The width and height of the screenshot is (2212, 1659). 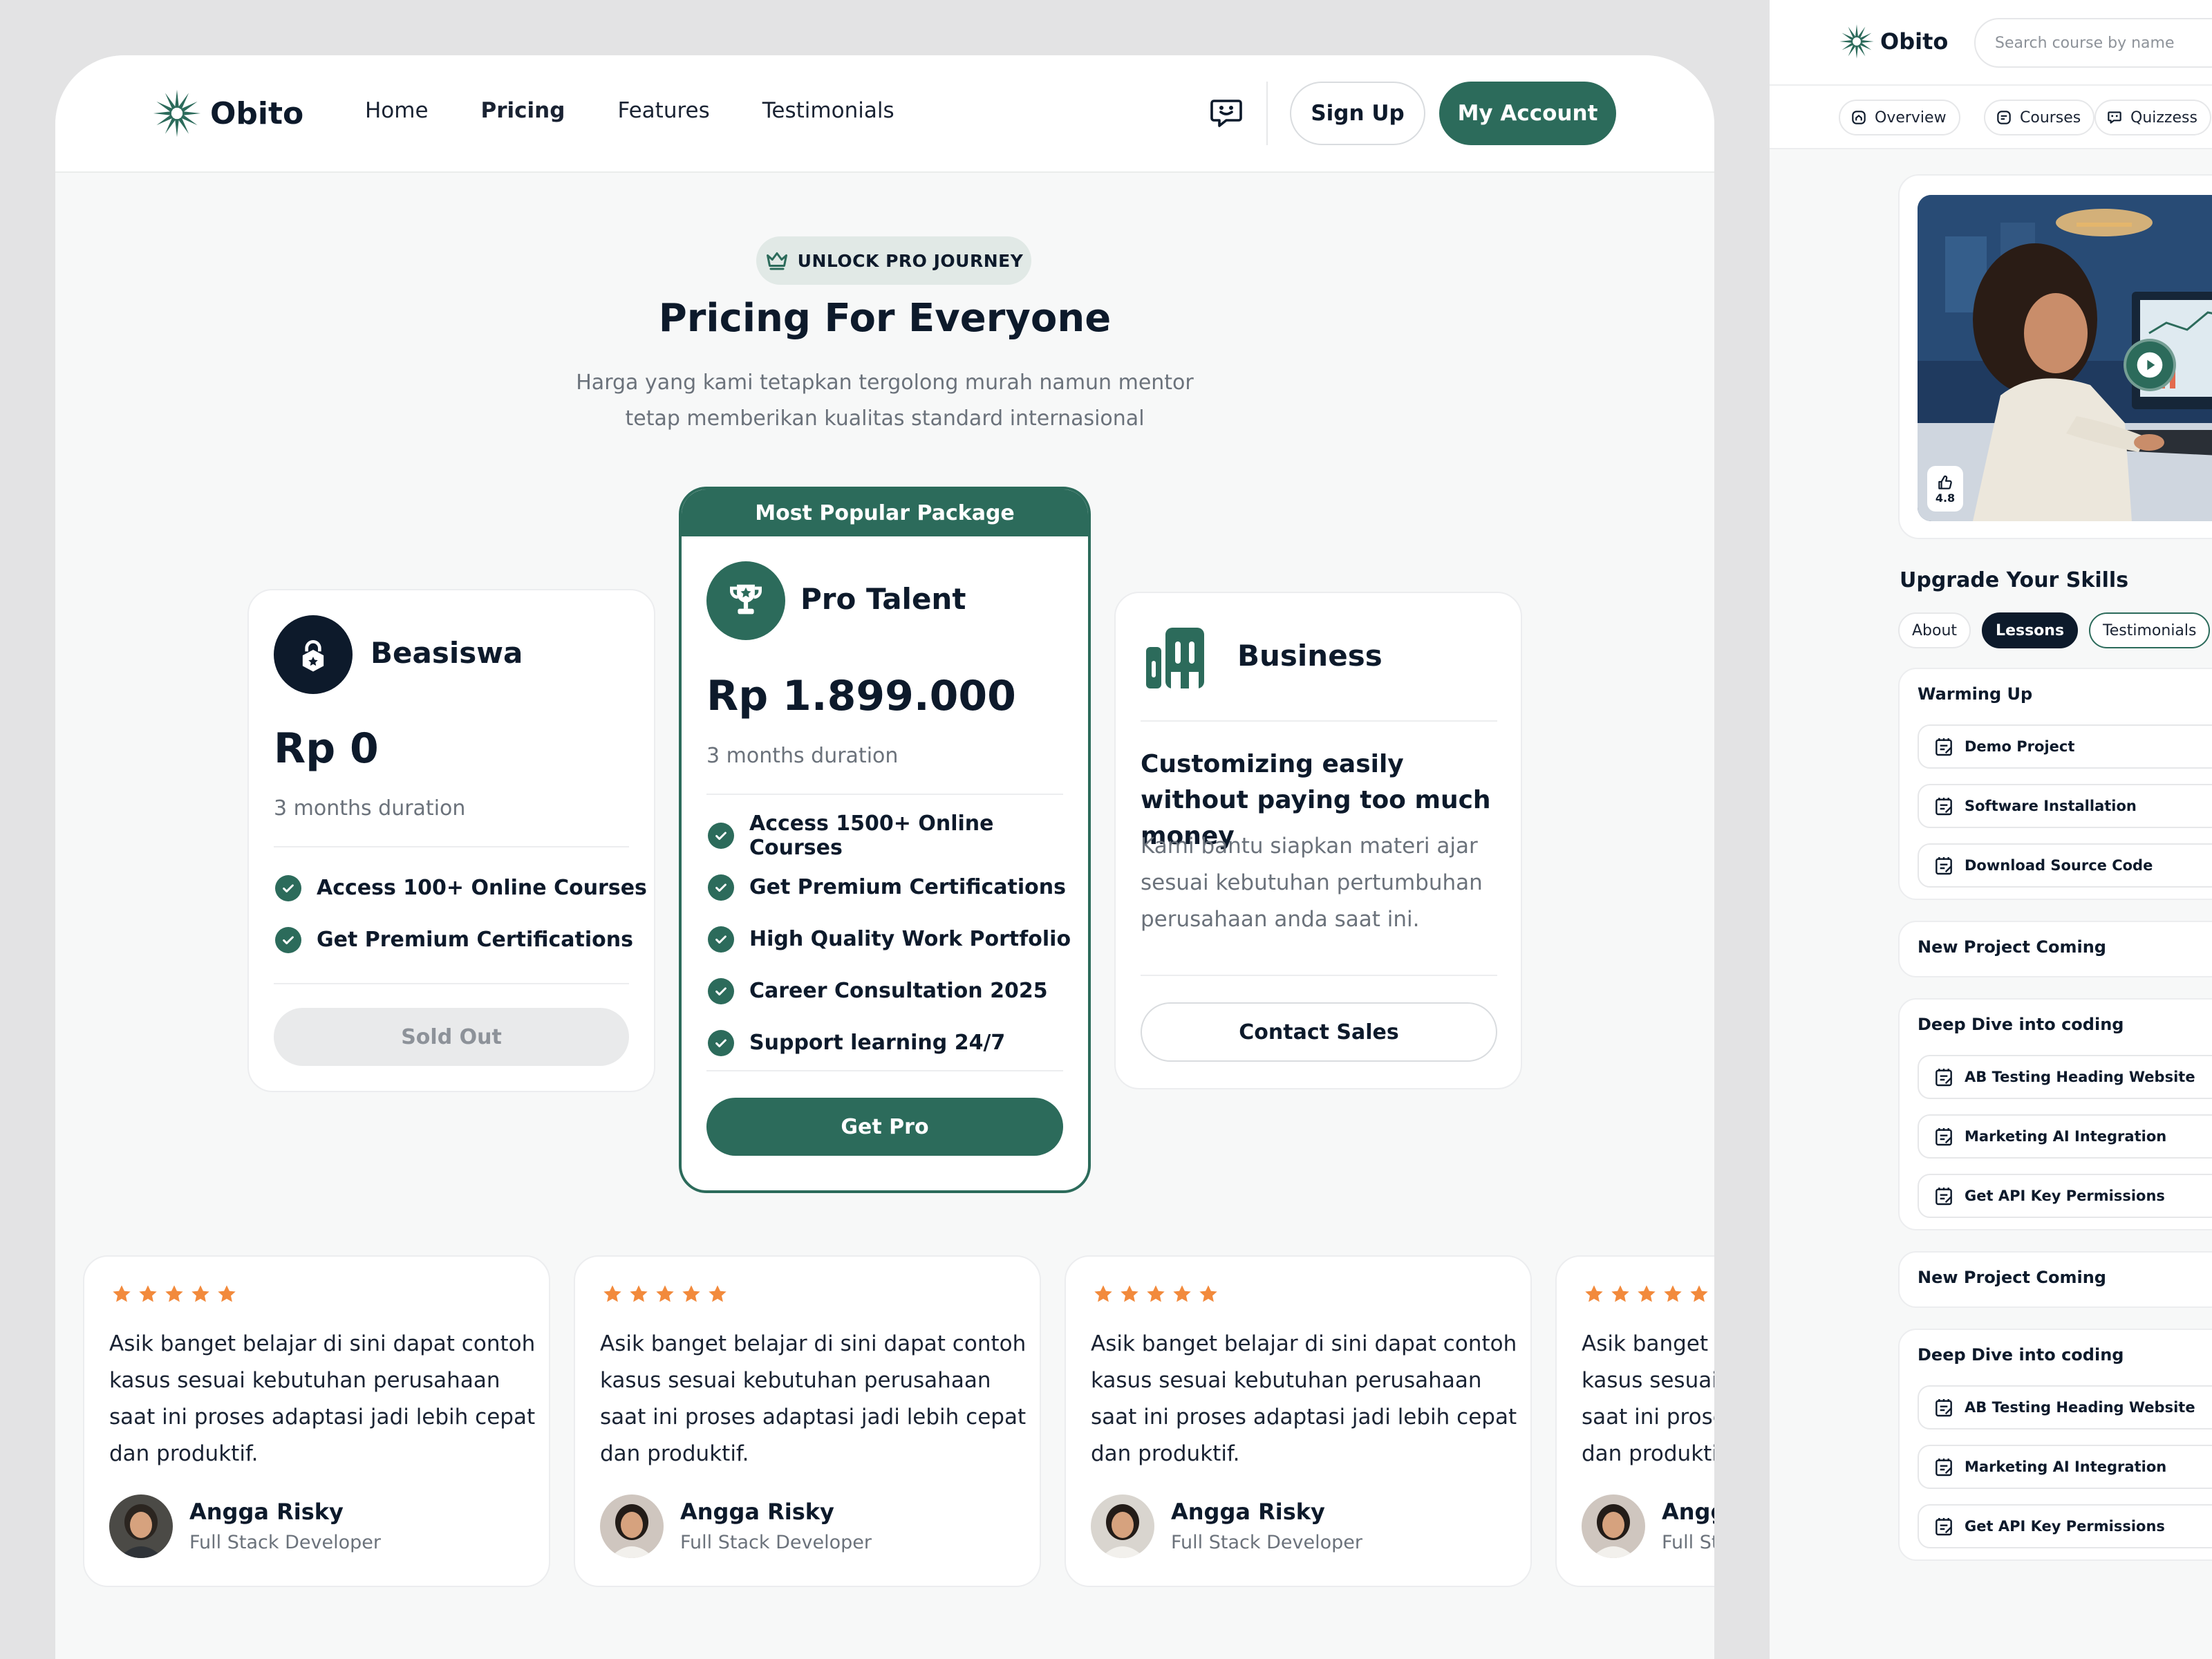 What do you see at coordinates (2150, 630) in the screenshot?
I see `tab-testimonials: Testimonials` at bounding box center [2150, 630].